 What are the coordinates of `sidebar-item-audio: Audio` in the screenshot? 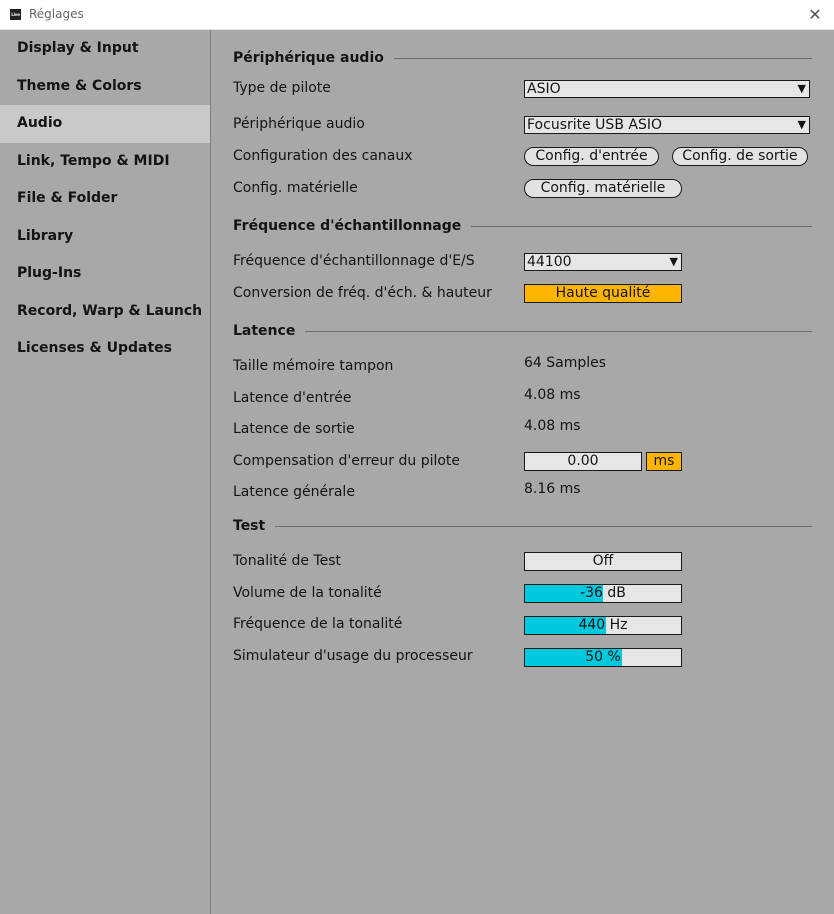 It's located at (105, 124).